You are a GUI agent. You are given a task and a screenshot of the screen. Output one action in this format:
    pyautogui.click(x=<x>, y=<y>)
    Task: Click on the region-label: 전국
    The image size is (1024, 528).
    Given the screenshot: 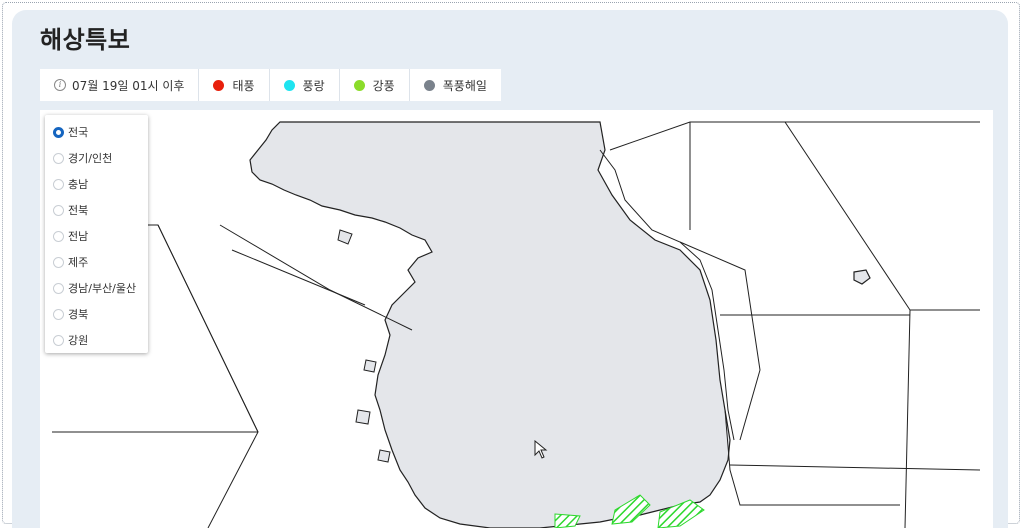 What is the action you would take?
    pyautogui.click(x=78, y=132)
    